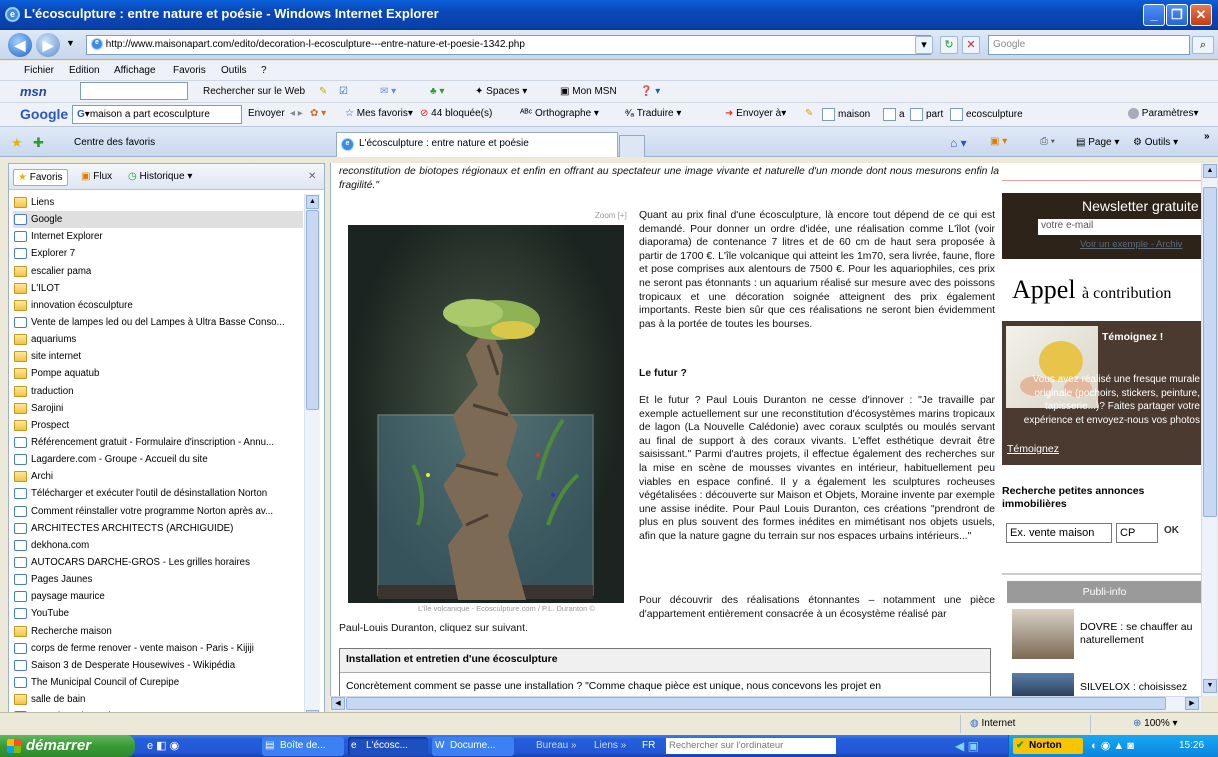 The image size is (1218, 757). What do you see at coordinates (158, 545) in the screenshot?
I see `favorite-item: dekhona.com` at bounding box center [158, 545].